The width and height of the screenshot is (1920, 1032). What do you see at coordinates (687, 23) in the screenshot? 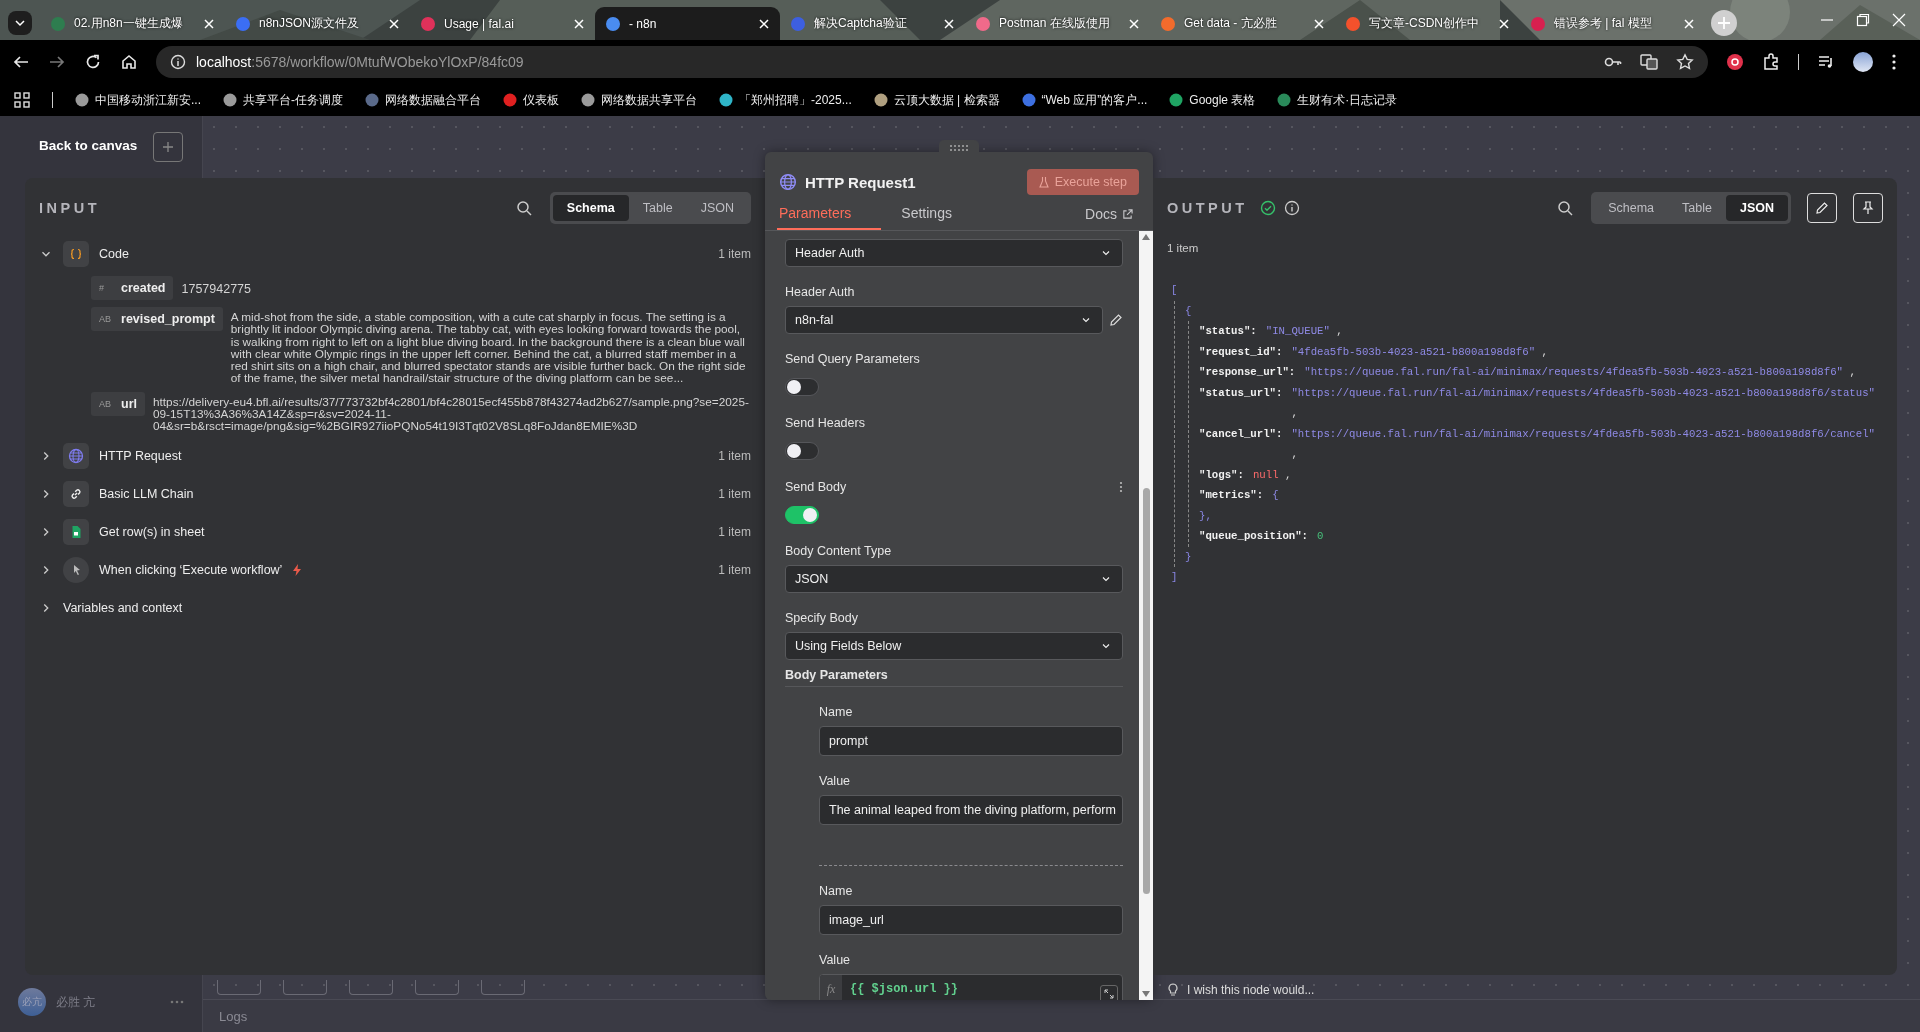
I see `browser-tab: - n8n` at bounding box center [687, 23].